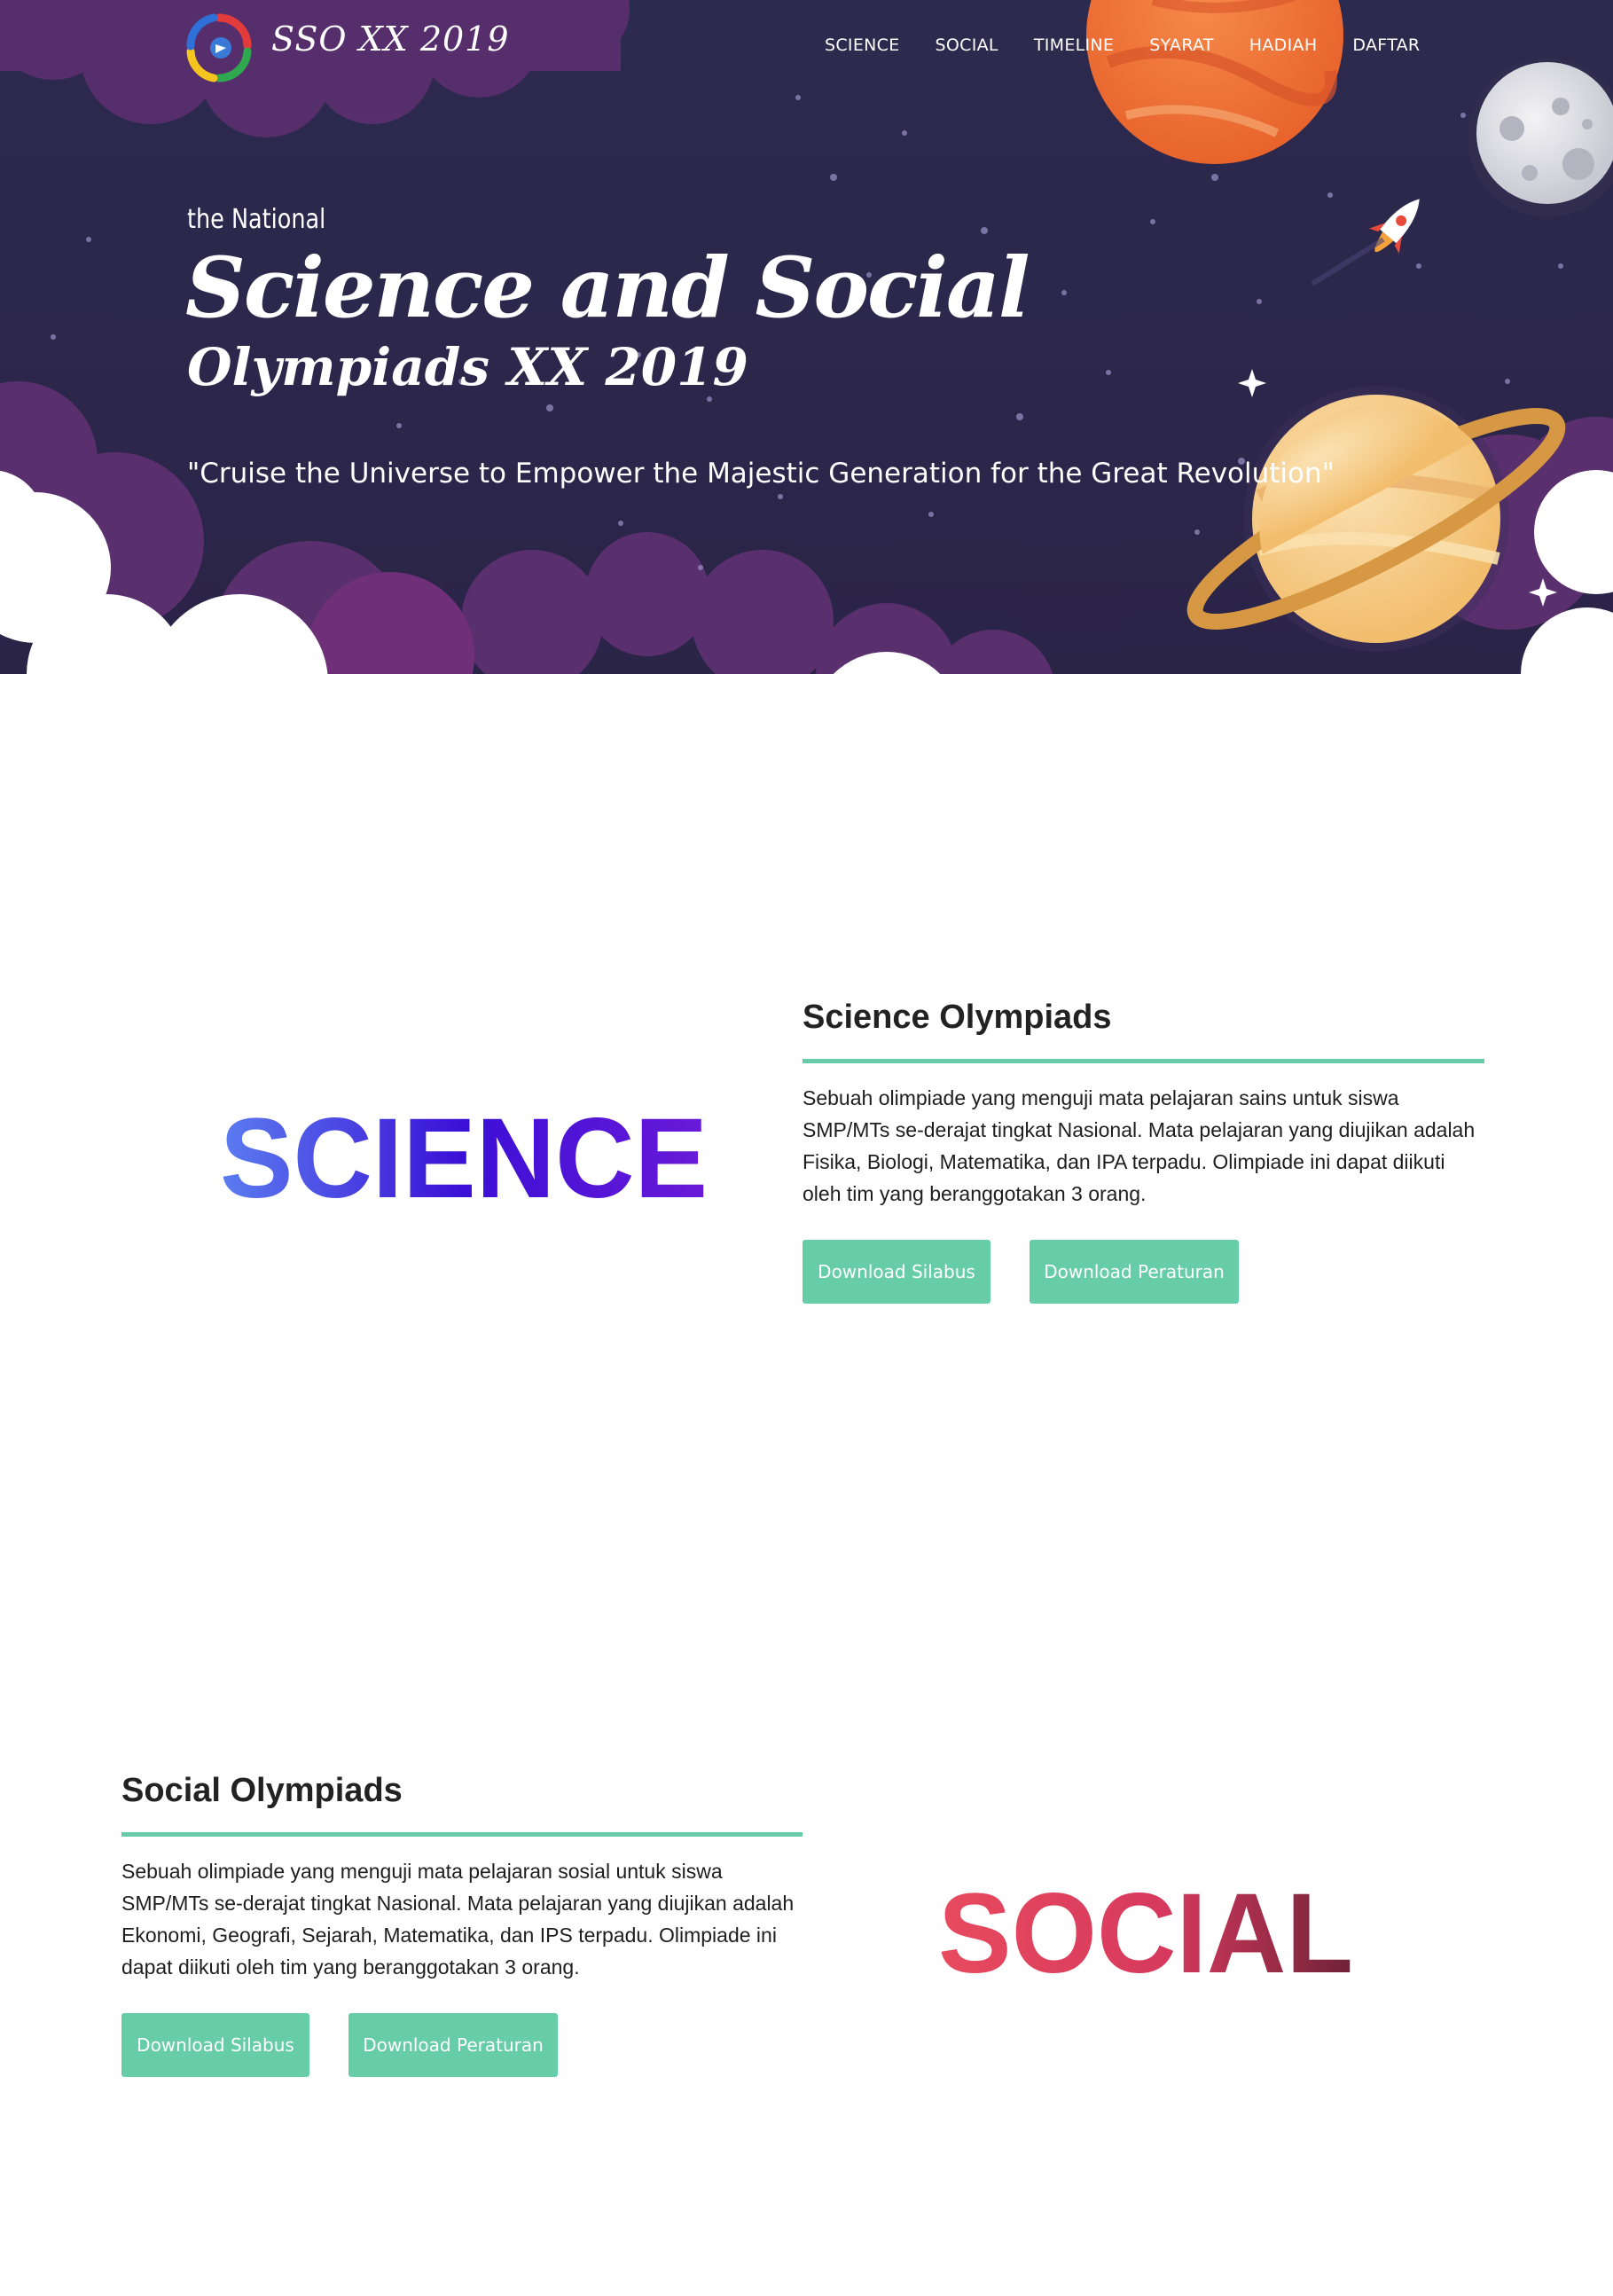 The width and height of the screenshot is (1613, 2296). What do you see at coordinates (467, 367) in the screenshot?
I see `hero-subtitle: Olympiads XX 2019` at bounding box center [467, 367].